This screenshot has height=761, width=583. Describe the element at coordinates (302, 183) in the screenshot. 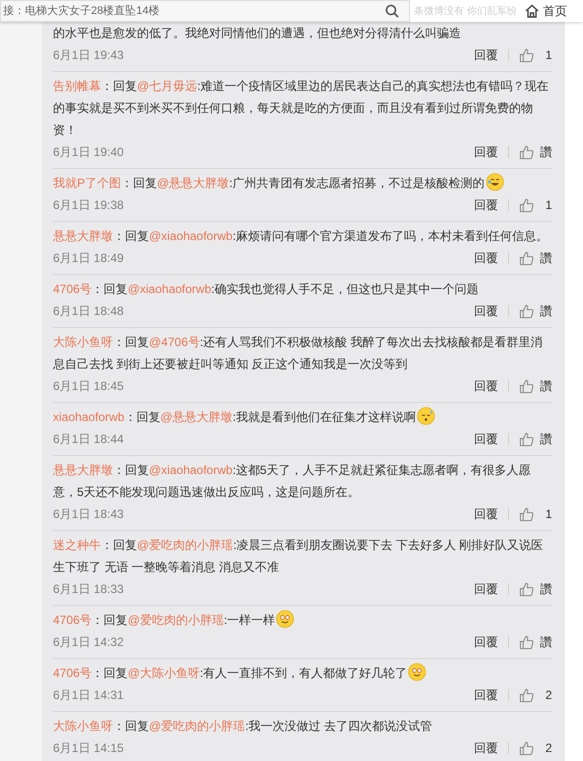

I see `comment-text: 我就P了个图：回复@悬悬大胖墩:广州共青团有发志愿者招募，不过是核酸检测的` at that location.